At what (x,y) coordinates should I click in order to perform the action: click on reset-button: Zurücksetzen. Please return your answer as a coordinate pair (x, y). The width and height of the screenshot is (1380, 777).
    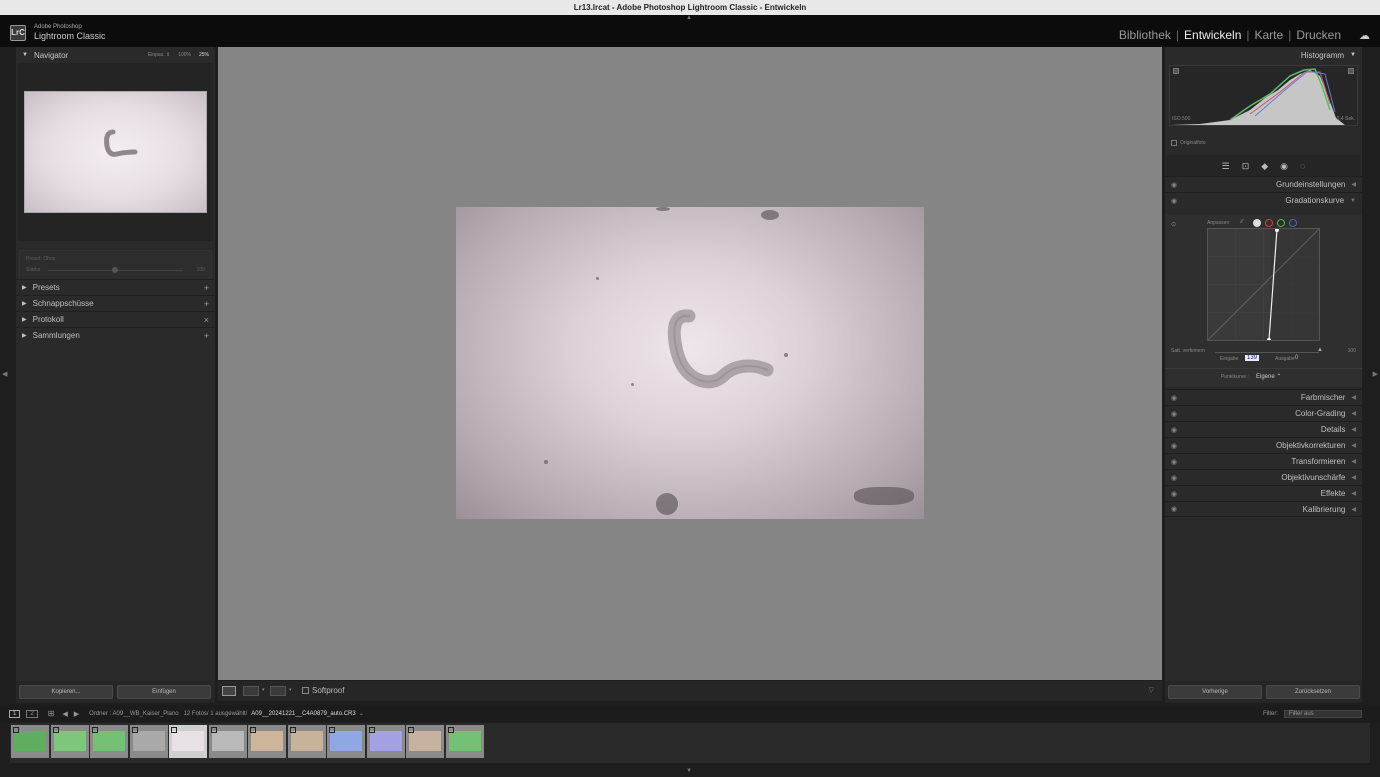
    Looking at the image, I should click on (1313, 692).